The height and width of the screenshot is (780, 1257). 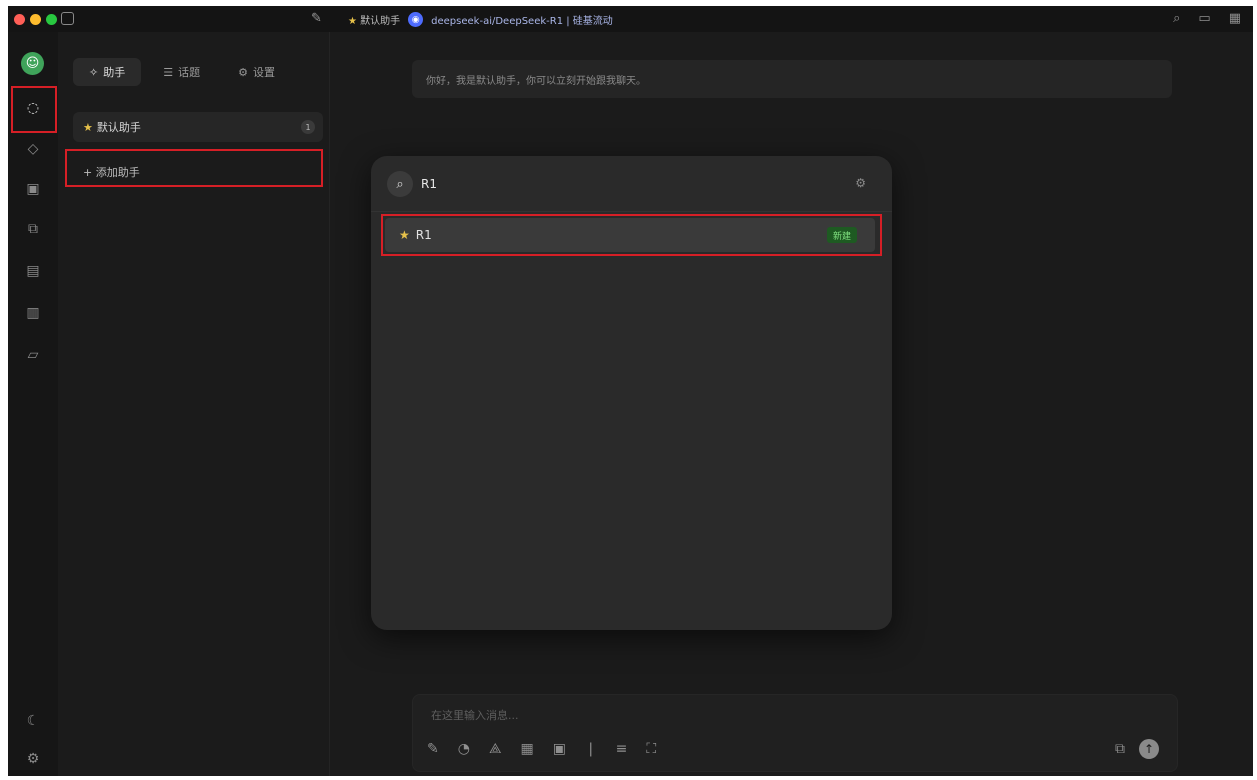 I want to click on apps-icon: ▤, so click(x=33, y=271).